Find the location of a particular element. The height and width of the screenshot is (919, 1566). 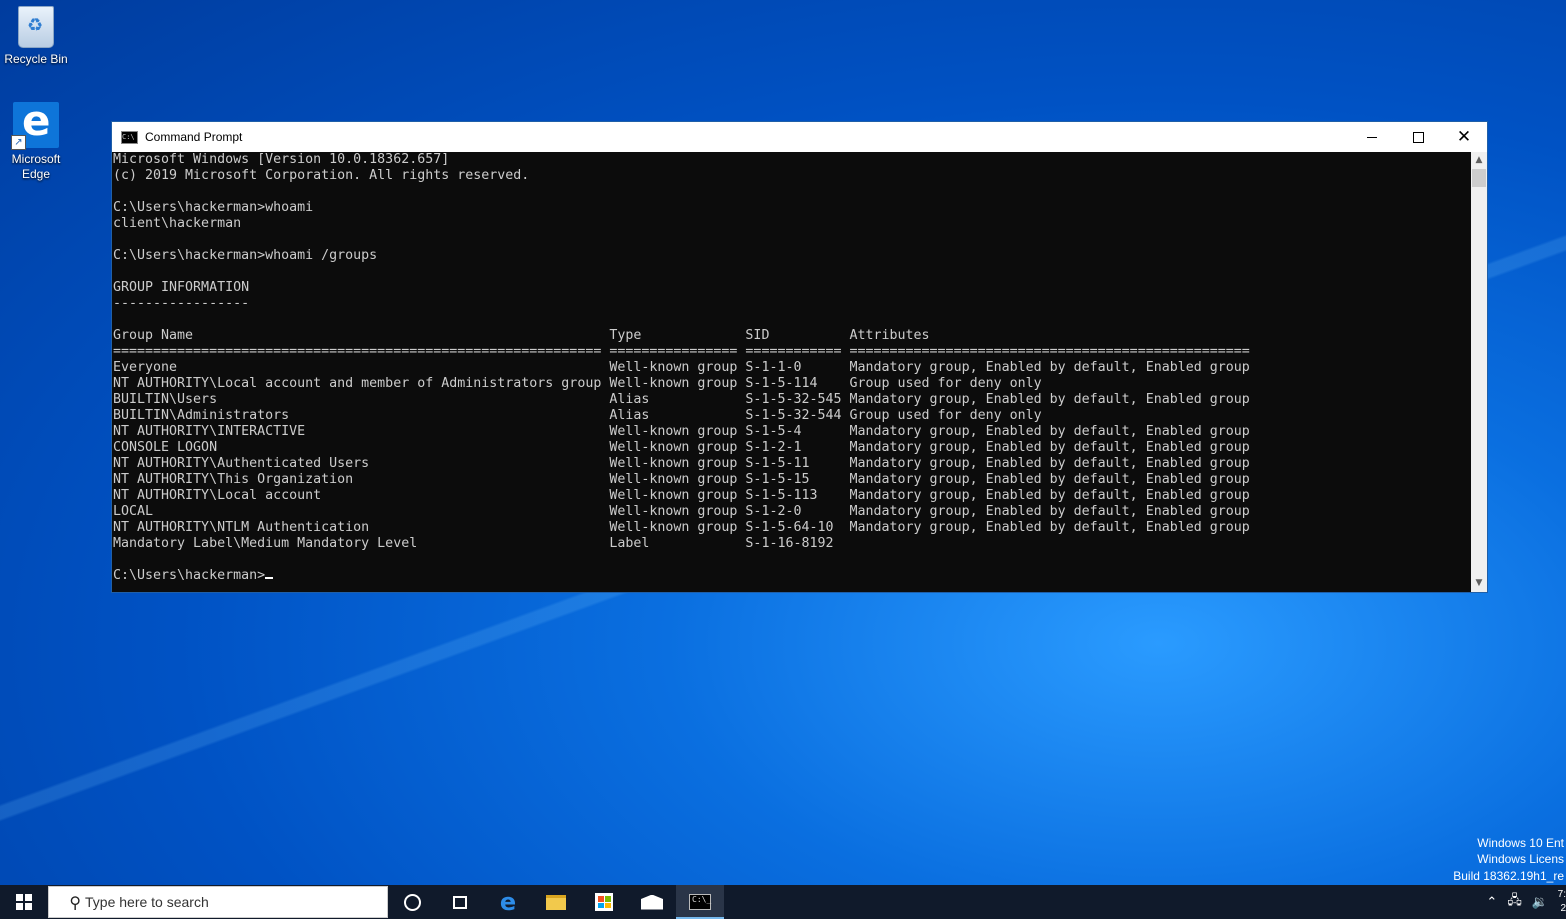

clock-time: 7: is located at coordinates (1561, 894).